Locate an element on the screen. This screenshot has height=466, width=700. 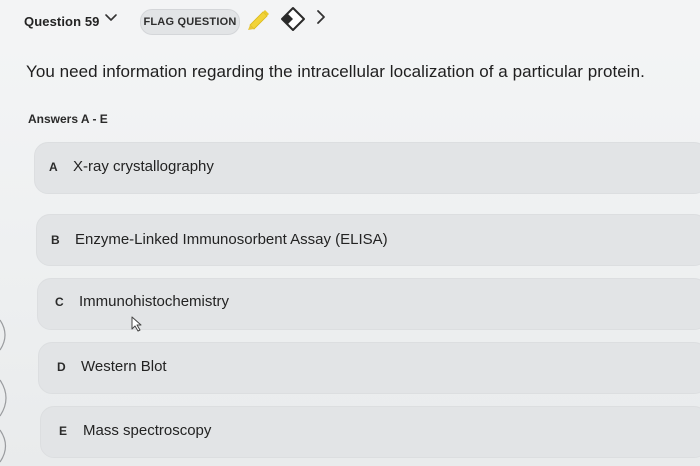
option-text: Immunohistochemistry is located at coordinates (154, 301).